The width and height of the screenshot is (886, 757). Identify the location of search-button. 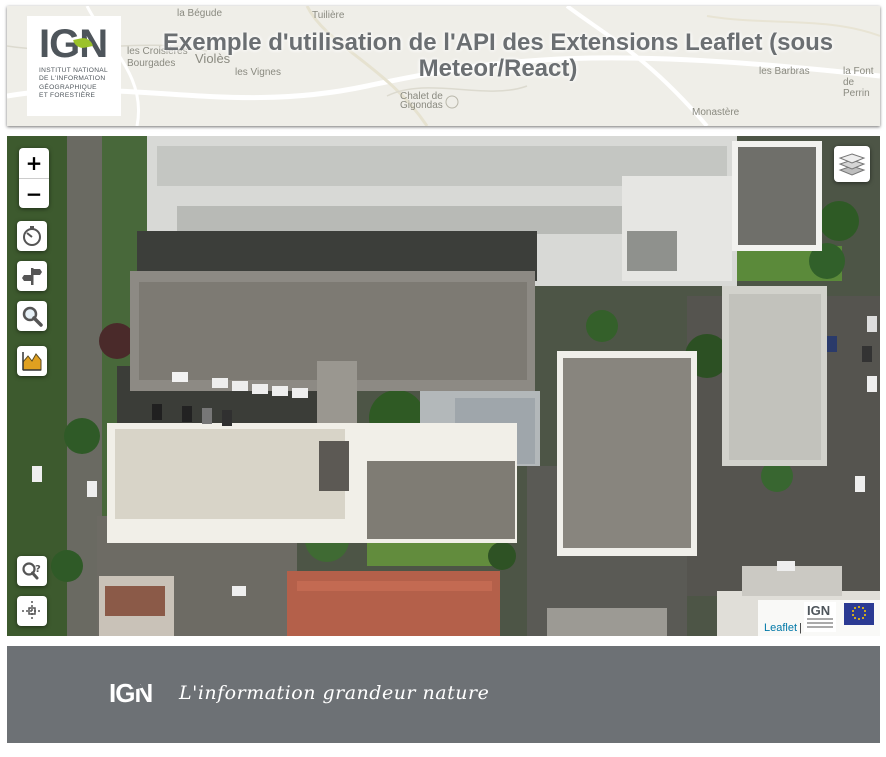
(32, 316).